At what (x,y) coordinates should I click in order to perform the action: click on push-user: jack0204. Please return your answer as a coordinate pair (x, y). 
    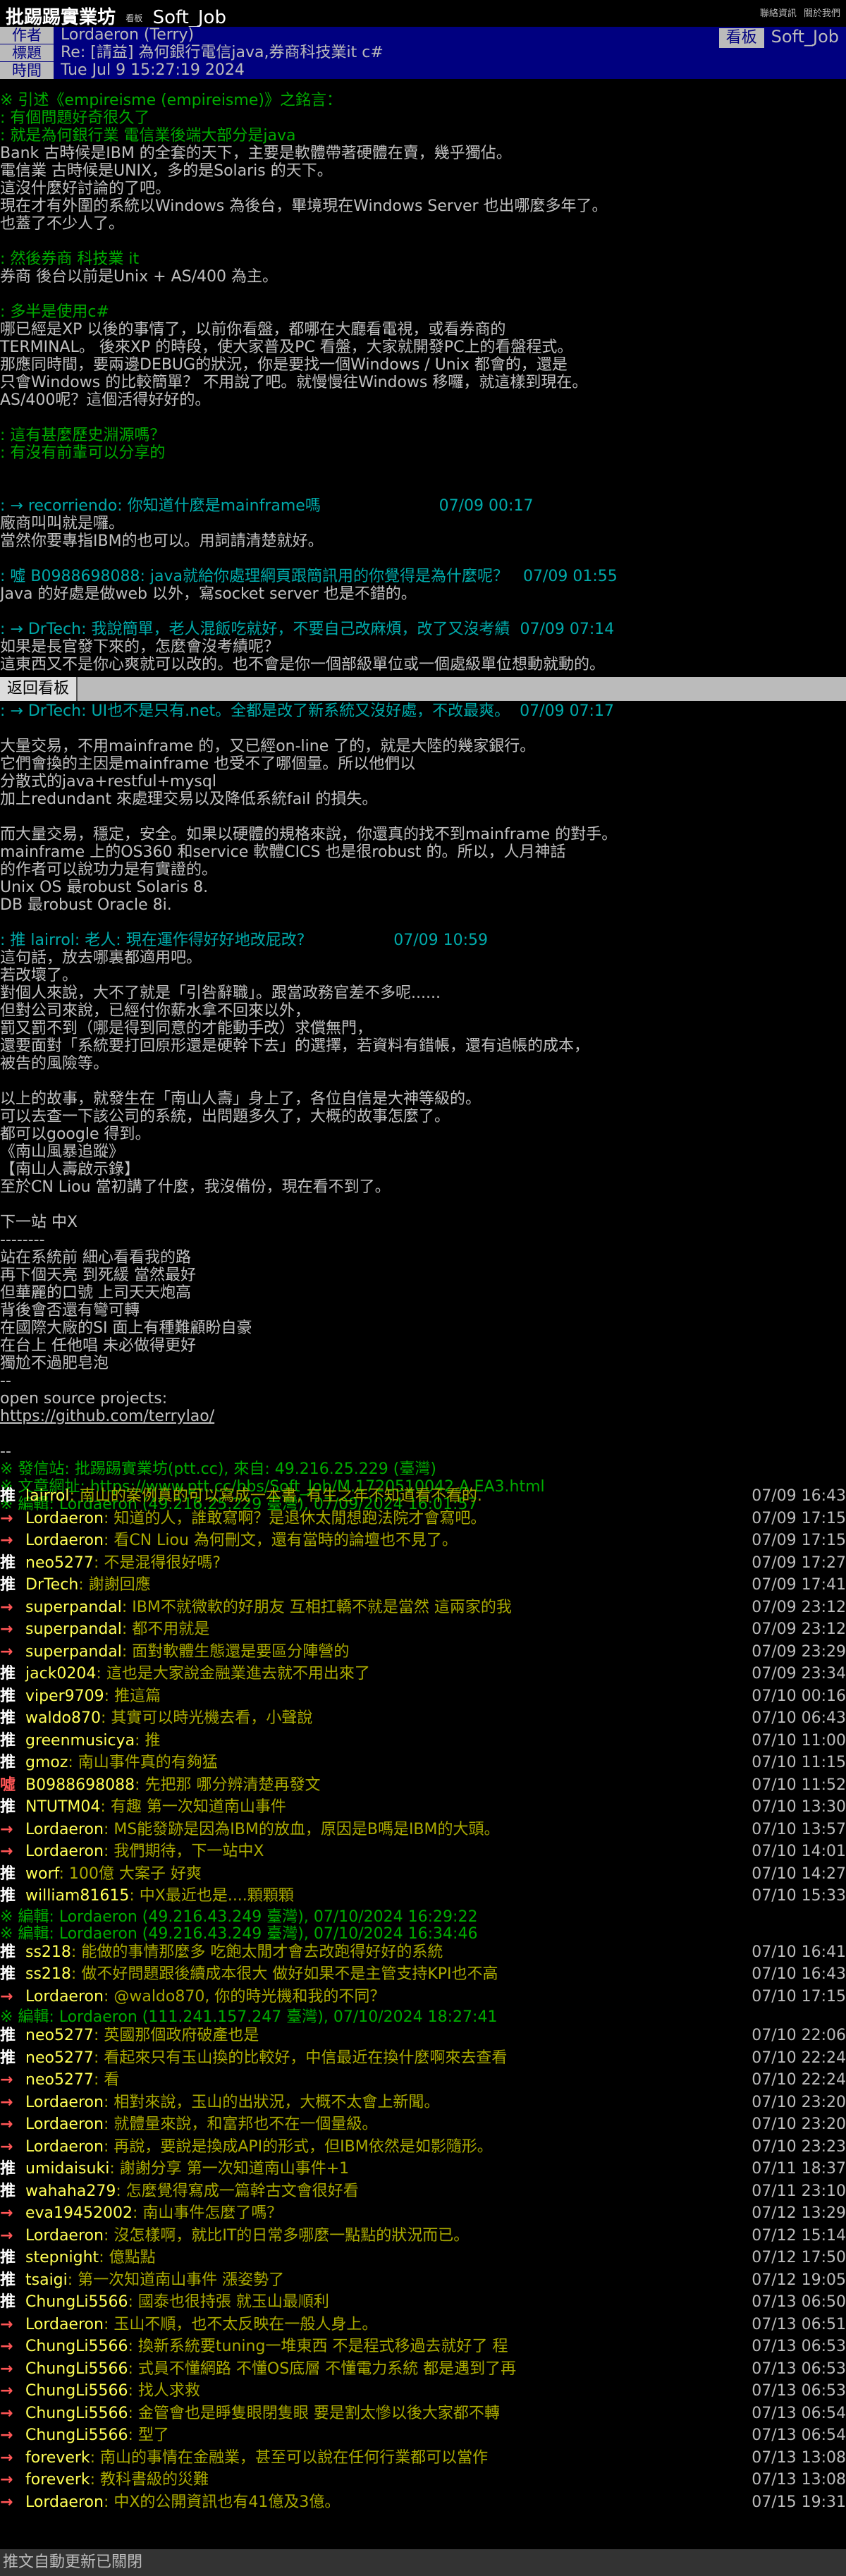
    Looking at the image, I should click on (60, 1674).